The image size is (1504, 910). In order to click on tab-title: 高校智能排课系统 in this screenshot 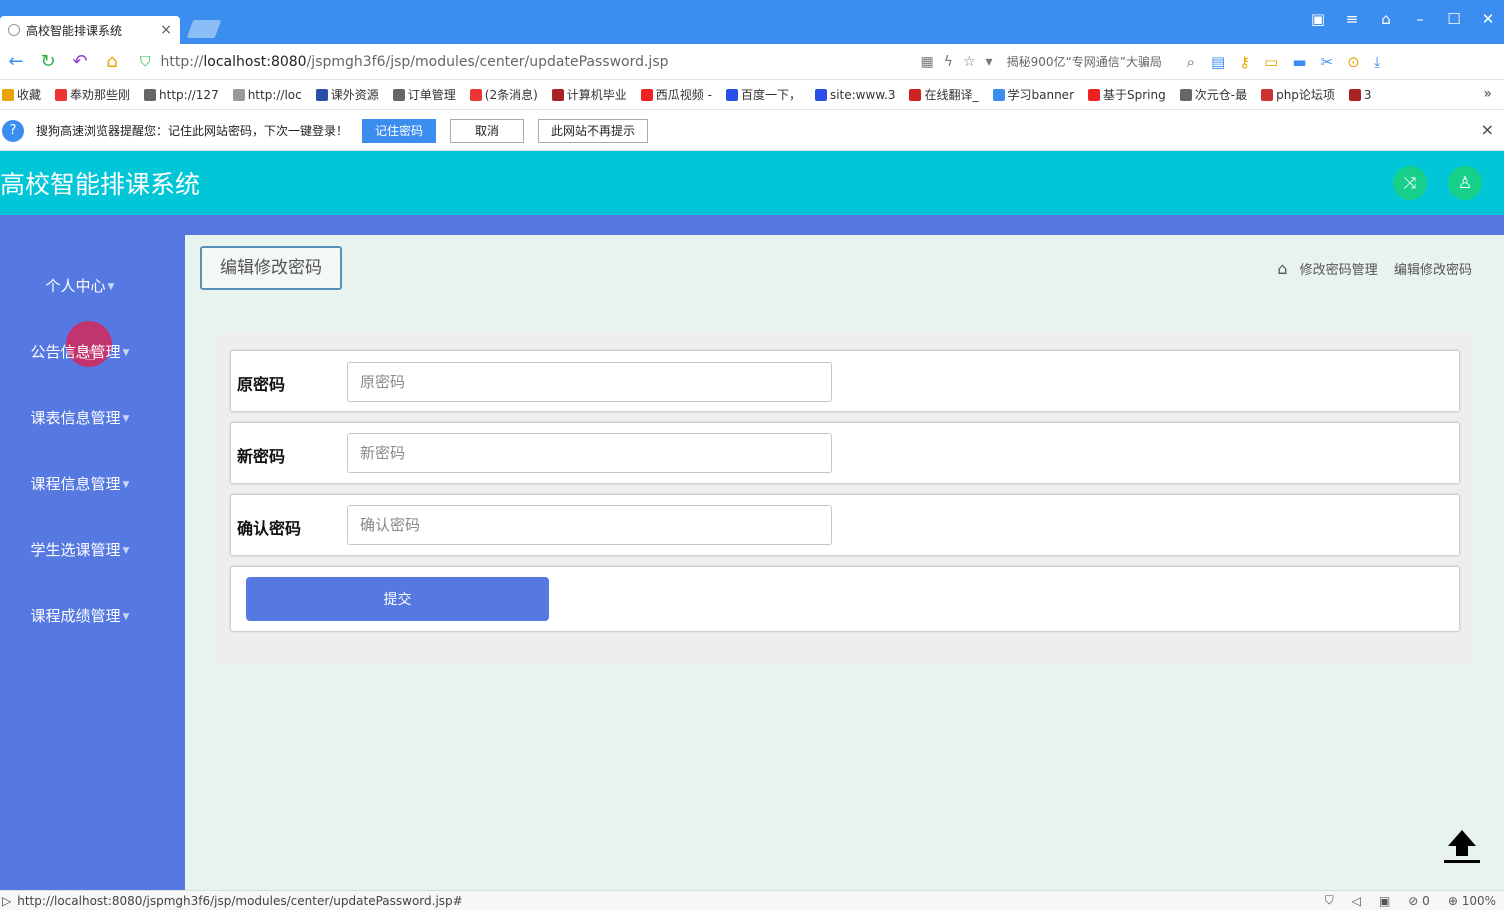, I will do `click(74, 30)`.